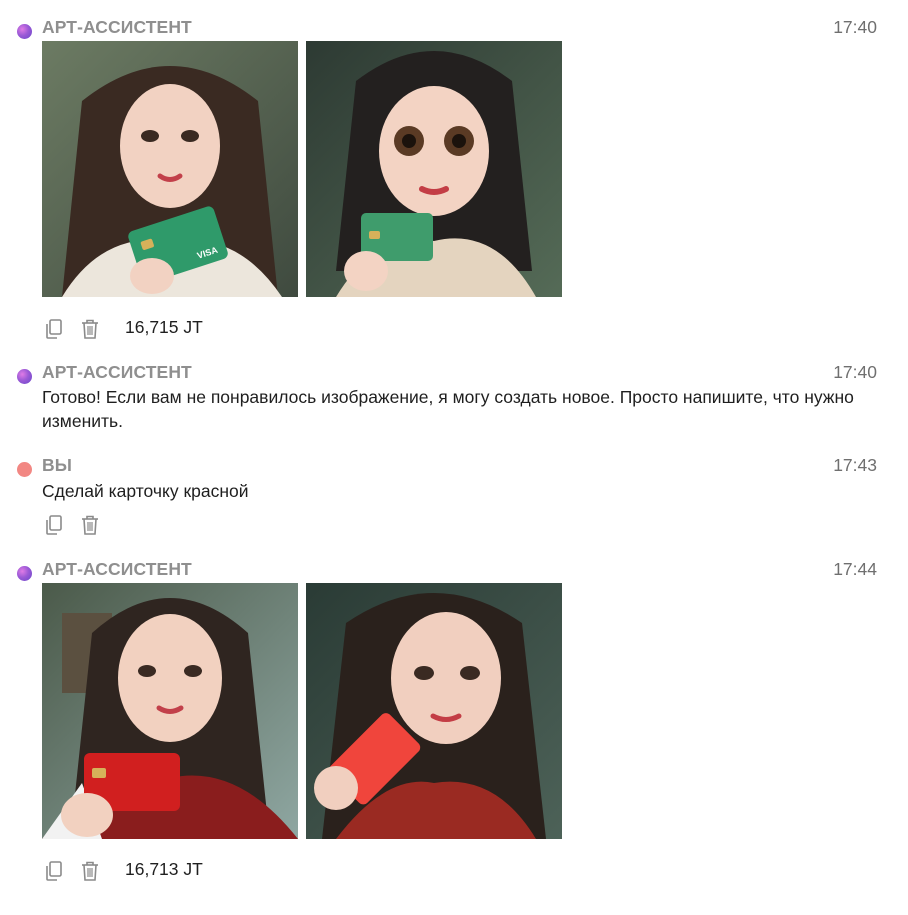 Image resolution: width=908 pixels, height=915 pixels. Describe the element at coordinates (454, 570) in the screenshot. I see `message-header: АРТ-АССИСТЕНТ 17:44` at that location.